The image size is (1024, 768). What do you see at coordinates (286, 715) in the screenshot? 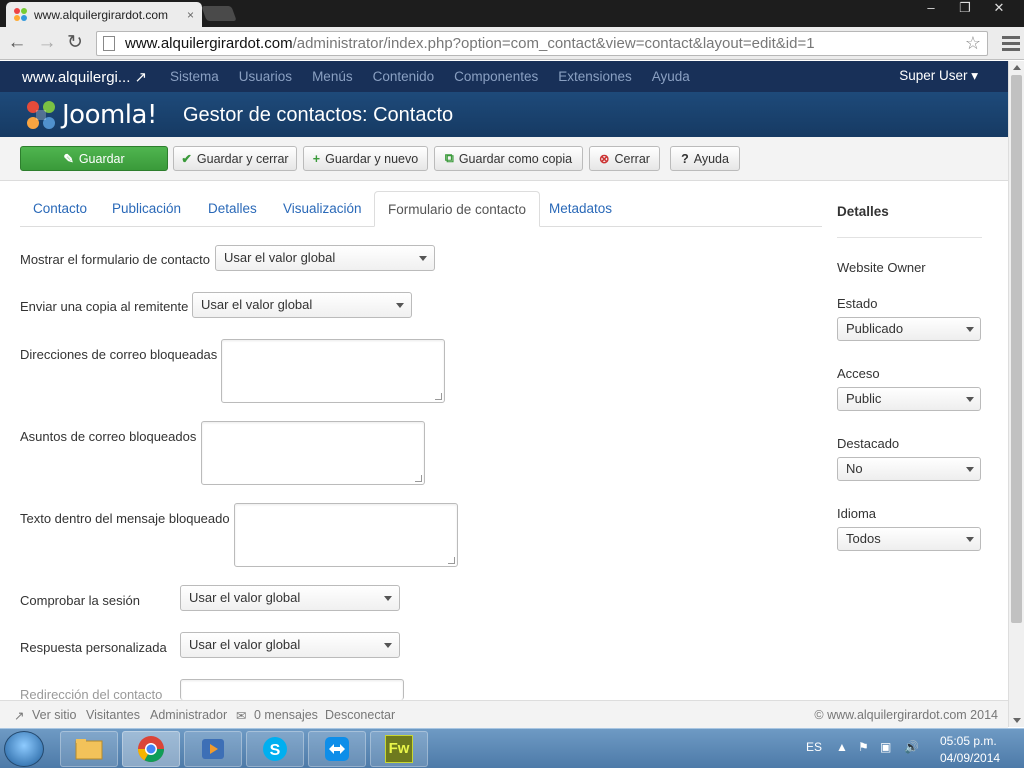
I see `messages-link: 0 mensajes` at bounding box center [286, 715].